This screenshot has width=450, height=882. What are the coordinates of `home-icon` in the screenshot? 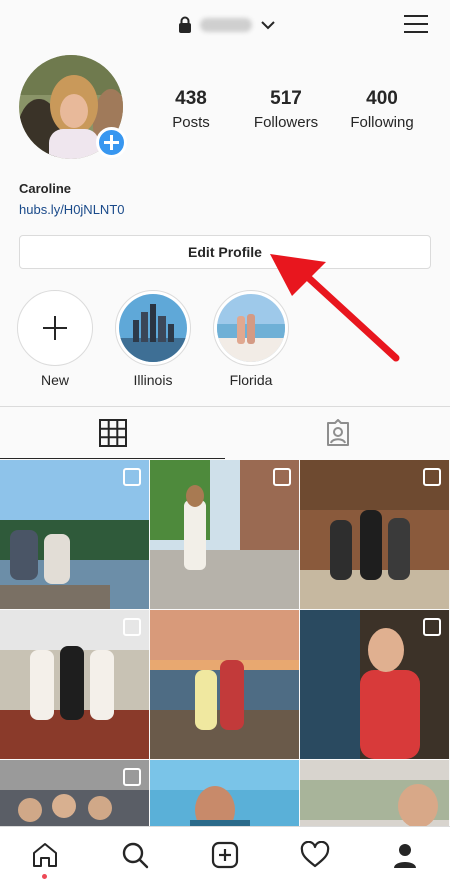 It's located at (45, 855).